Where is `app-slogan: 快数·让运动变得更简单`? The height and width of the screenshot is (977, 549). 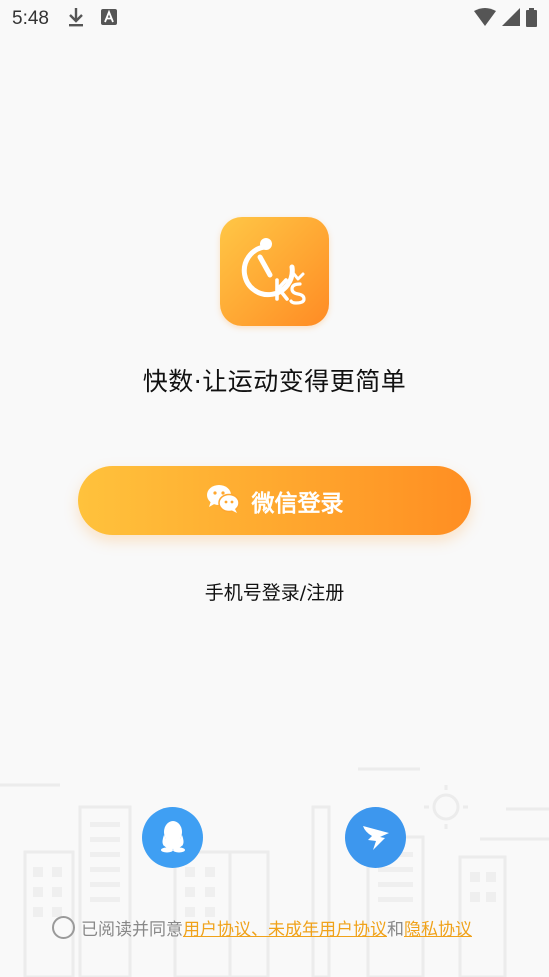 app-slogan: 快数·让运动变得更简单 is located at coordinates (274, 381).